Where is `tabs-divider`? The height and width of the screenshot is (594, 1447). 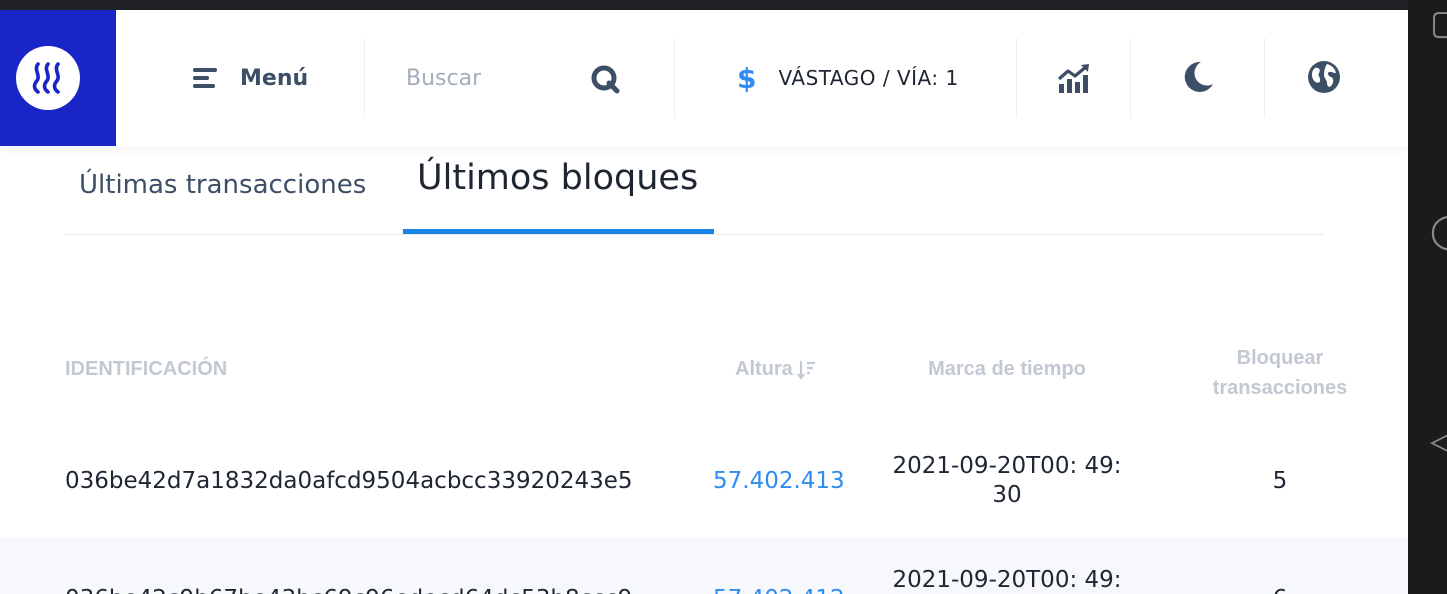 tabs-divider is located at coordinates (694, 234).